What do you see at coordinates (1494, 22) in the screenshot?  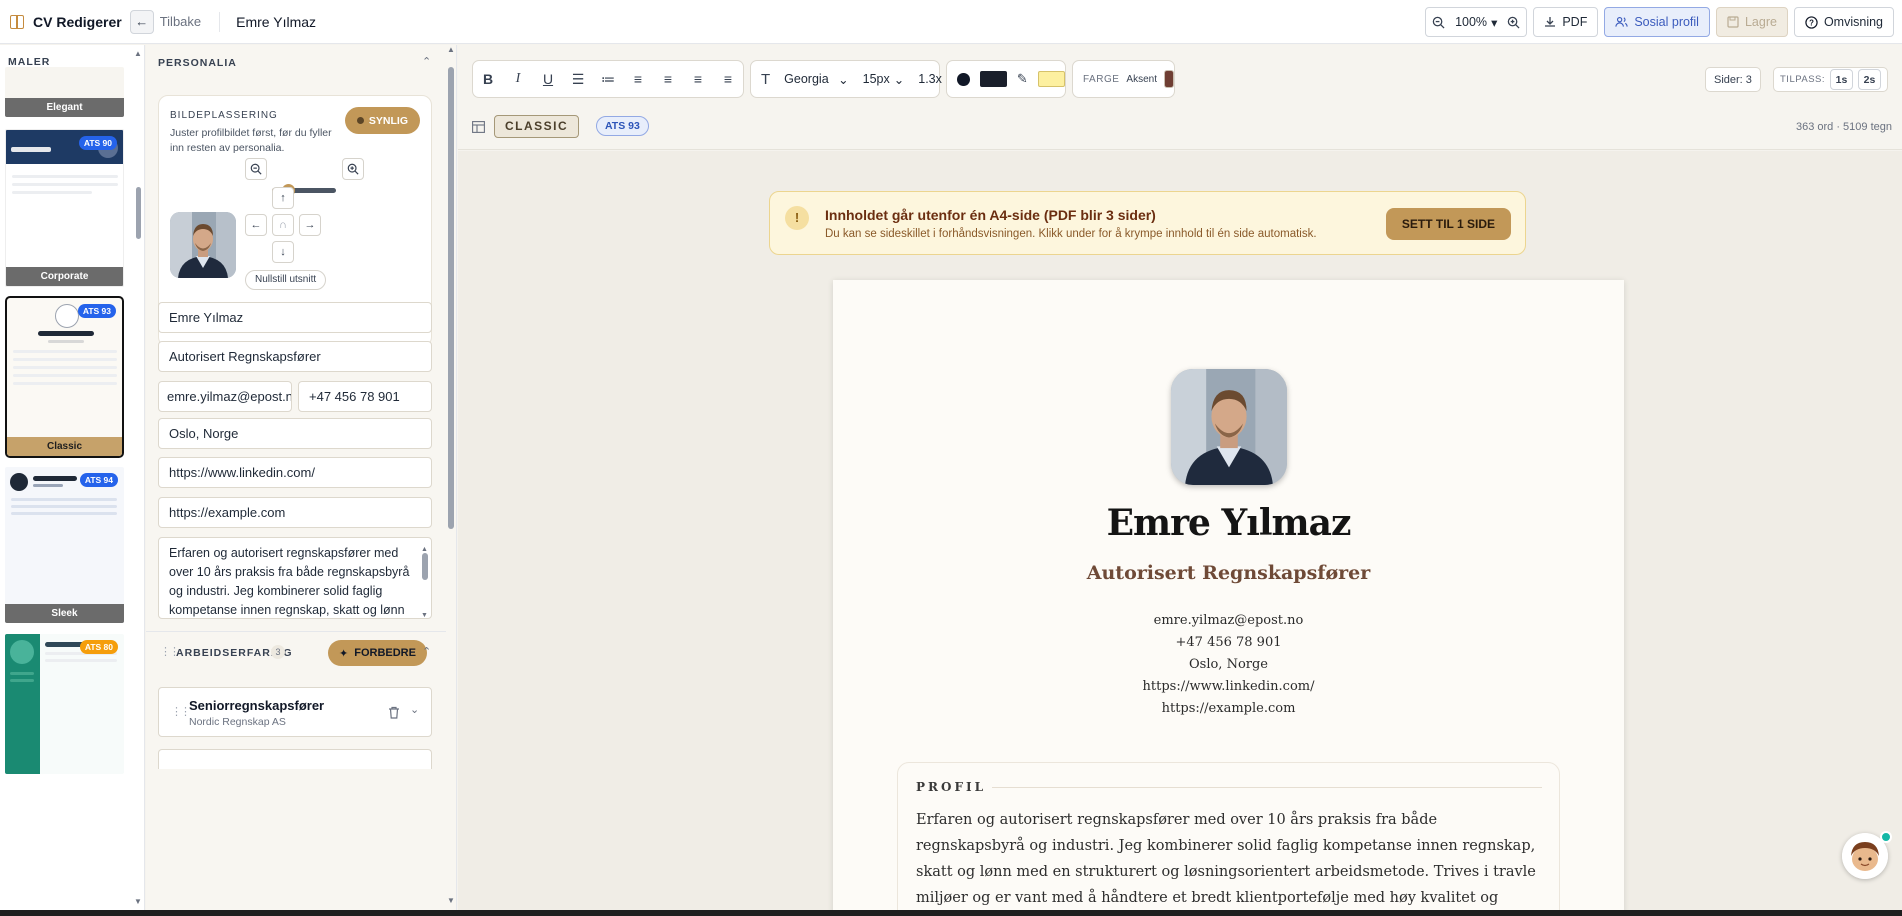 I see `chevron-down-icon: ▾` at bounding box center [1494, 22].